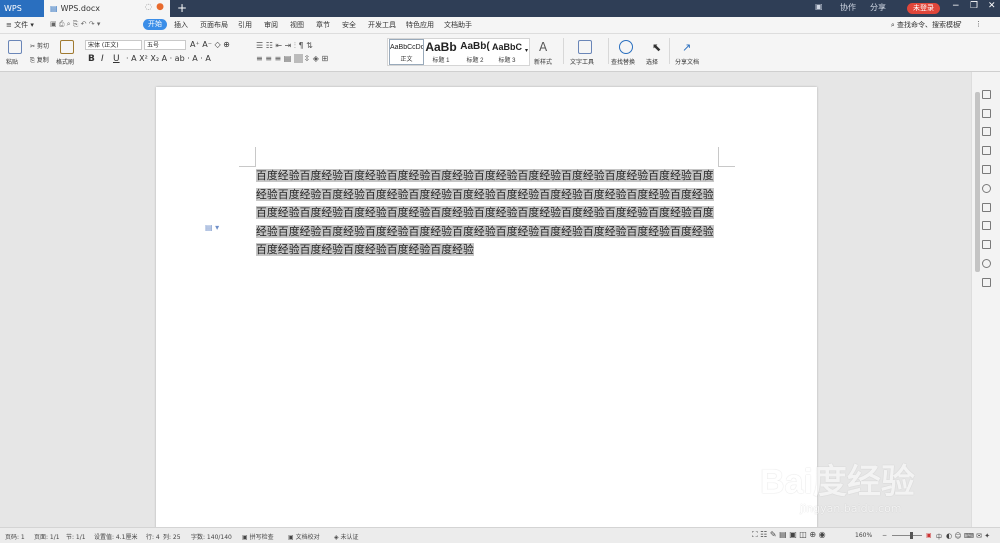 The image size is (1000, 543). Describe the element at coordinates (974, 6) in the screenshot. I see `restore-icon: ❐` at that location.